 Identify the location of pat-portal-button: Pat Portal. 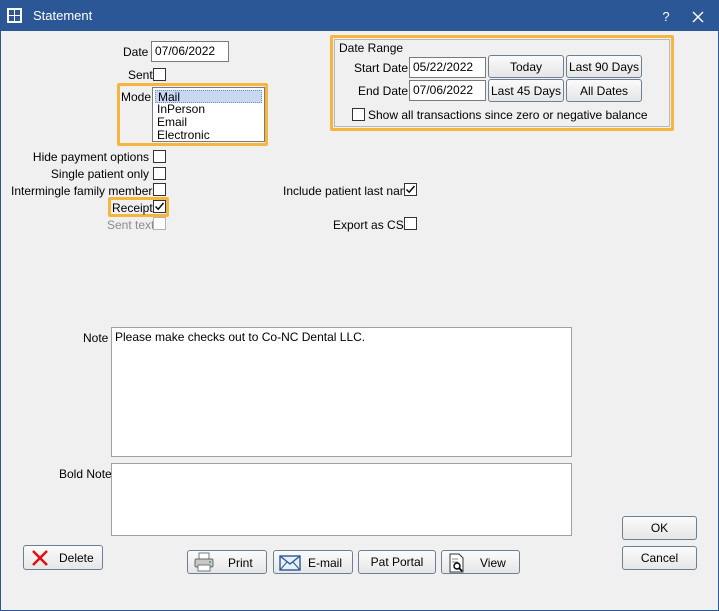
(397, 562).